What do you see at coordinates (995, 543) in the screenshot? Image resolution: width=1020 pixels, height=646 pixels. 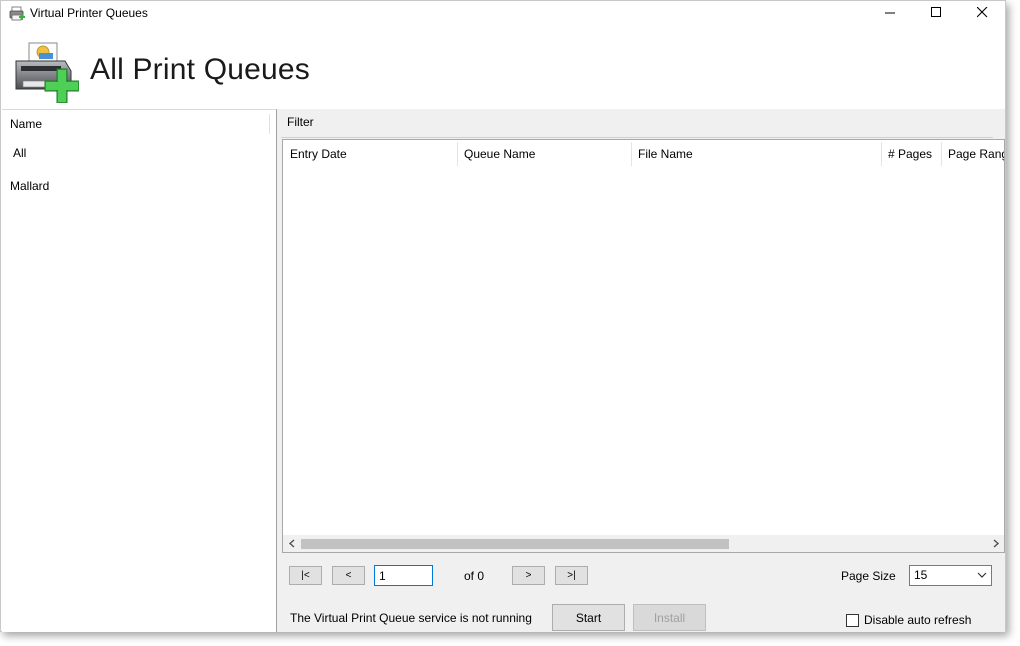 I see `scroll-right-icon` at bounding box center [995, 543].